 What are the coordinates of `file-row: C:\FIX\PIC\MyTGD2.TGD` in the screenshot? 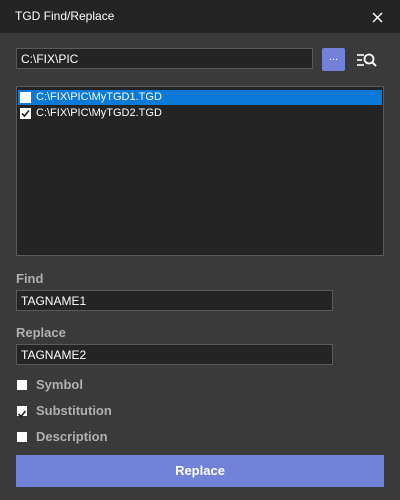 It's located at (200, 113).